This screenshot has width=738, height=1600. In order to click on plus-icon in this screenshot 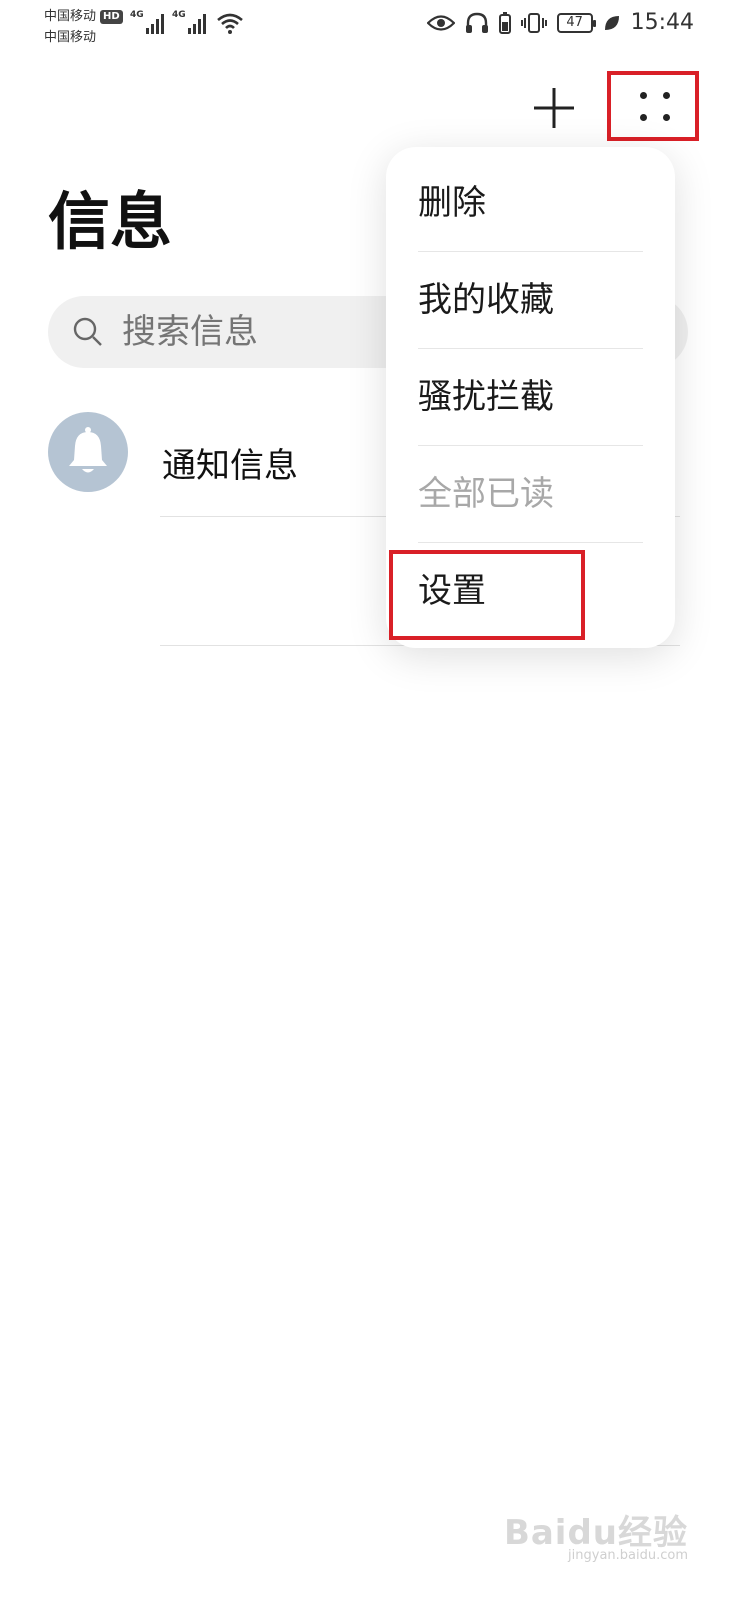, I will do `click(554, 108)`.